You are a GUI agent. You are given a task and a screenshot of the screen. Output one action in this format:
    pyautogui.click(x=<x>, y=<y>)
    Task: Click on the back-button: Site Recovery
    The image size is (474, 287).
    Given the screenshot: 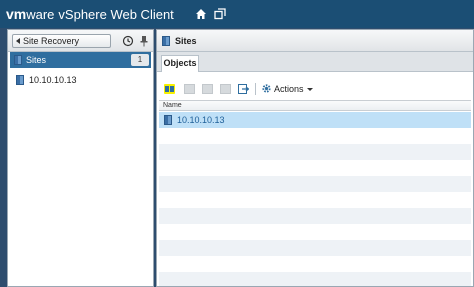 What is the action you would take?
    pyautogui.click(x=61, y=41)
    